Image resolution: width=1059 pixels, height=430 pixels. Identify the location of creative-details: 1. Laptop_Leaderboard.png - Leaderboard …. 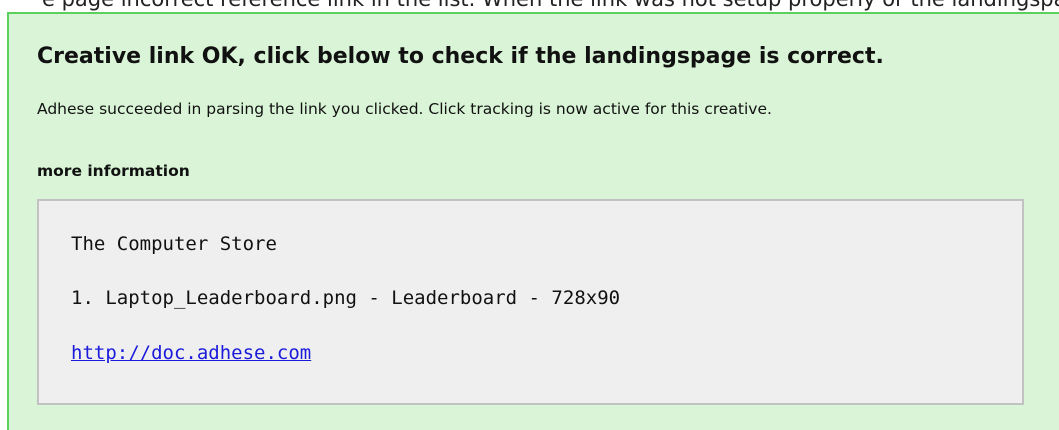
(346, 298).